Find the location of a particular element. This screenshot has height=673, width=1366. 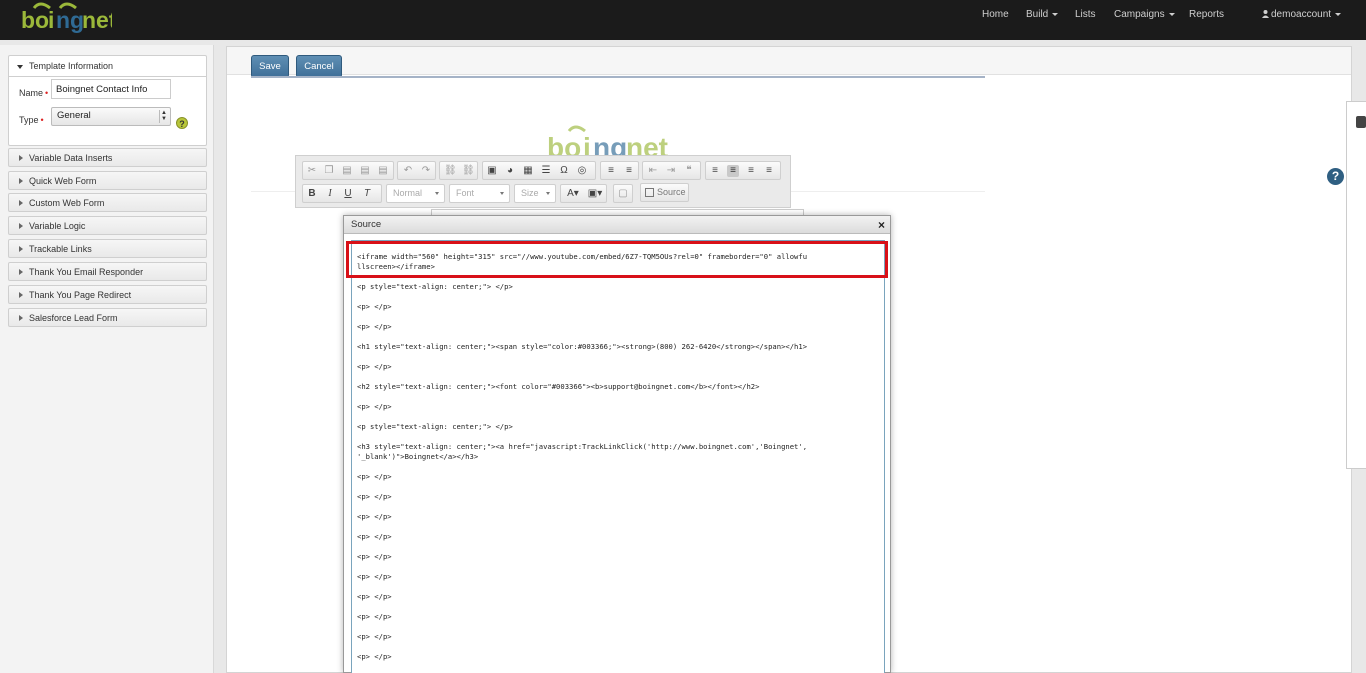

unlink-icon: ⛓ is located at coordinates (468, 171).